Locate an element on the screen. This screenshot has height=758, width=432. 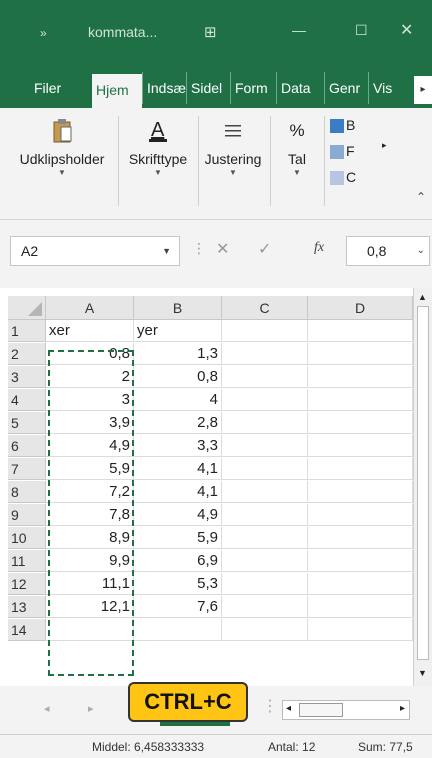
cell-b: 1,3 is located at coordinates (178, 354).